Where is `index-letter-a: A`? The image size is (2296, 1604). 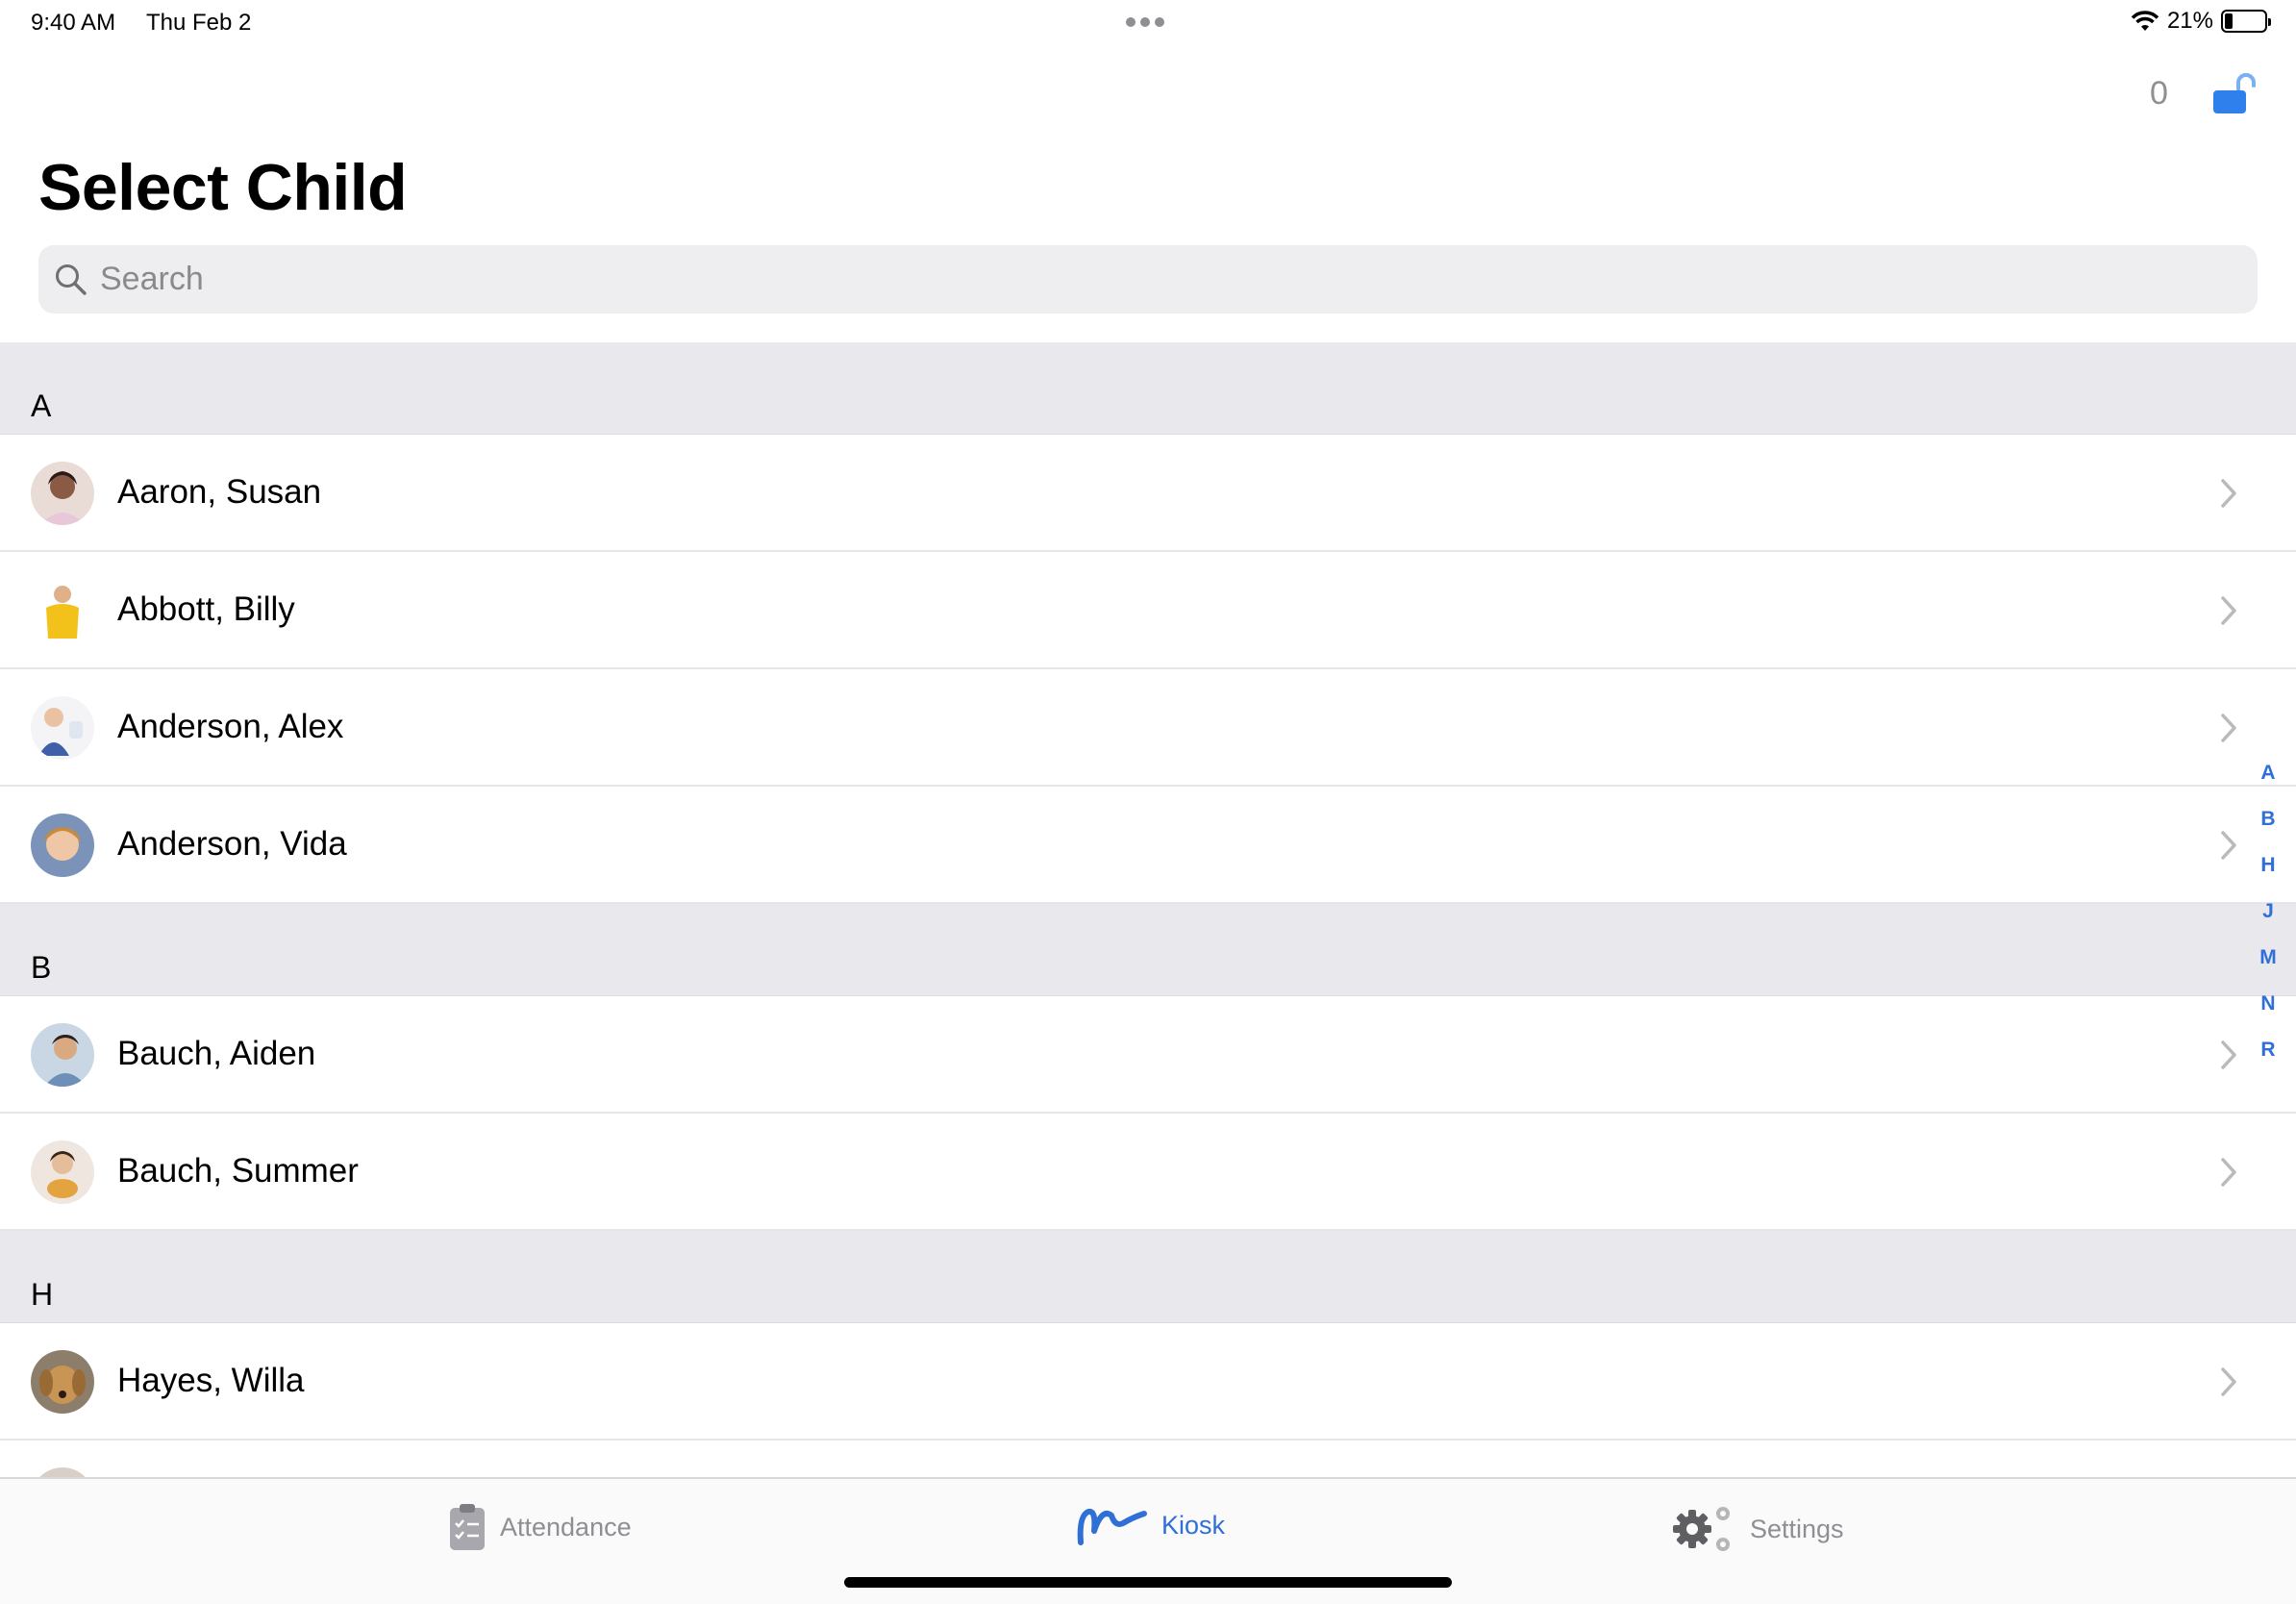 index-letter-a: A is located at coordinates (2267, 783).